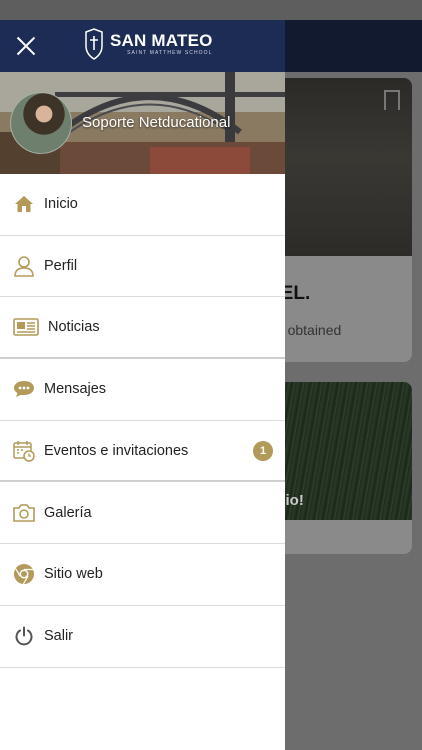  What do you see at coordinates (142, 328) in the screenshot?
I see `menu-item-noticias: Noticias` at bounding box center [142, 328].